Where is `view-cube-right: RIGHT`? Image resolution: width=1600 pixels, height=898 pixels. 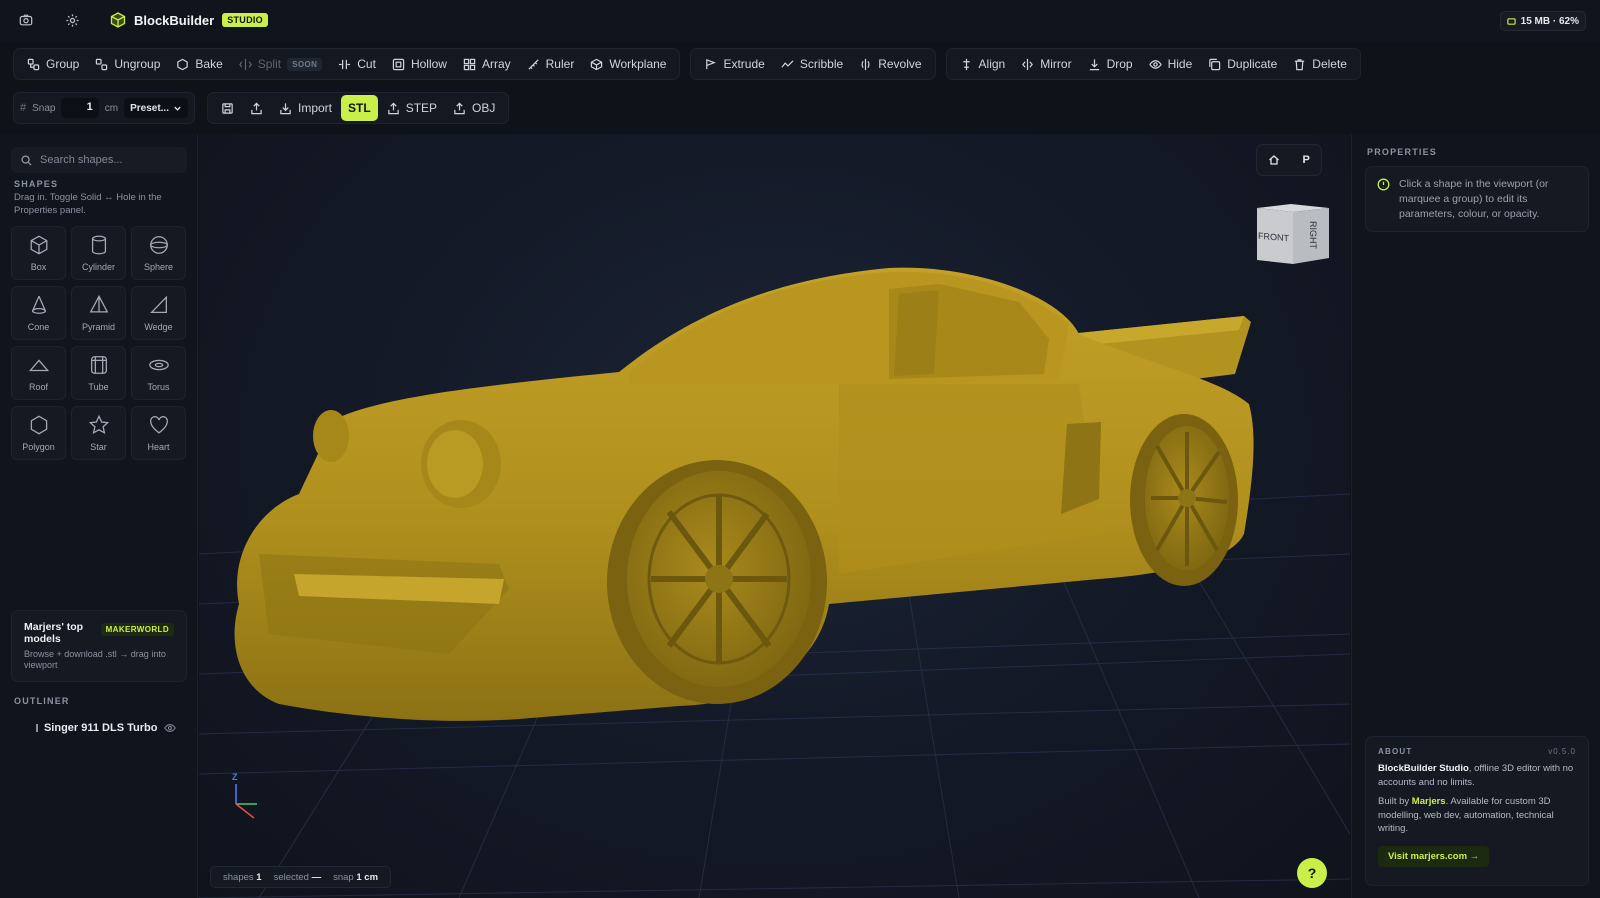
view-cube-right: RIGHT is located at coordinates (1313, 235).